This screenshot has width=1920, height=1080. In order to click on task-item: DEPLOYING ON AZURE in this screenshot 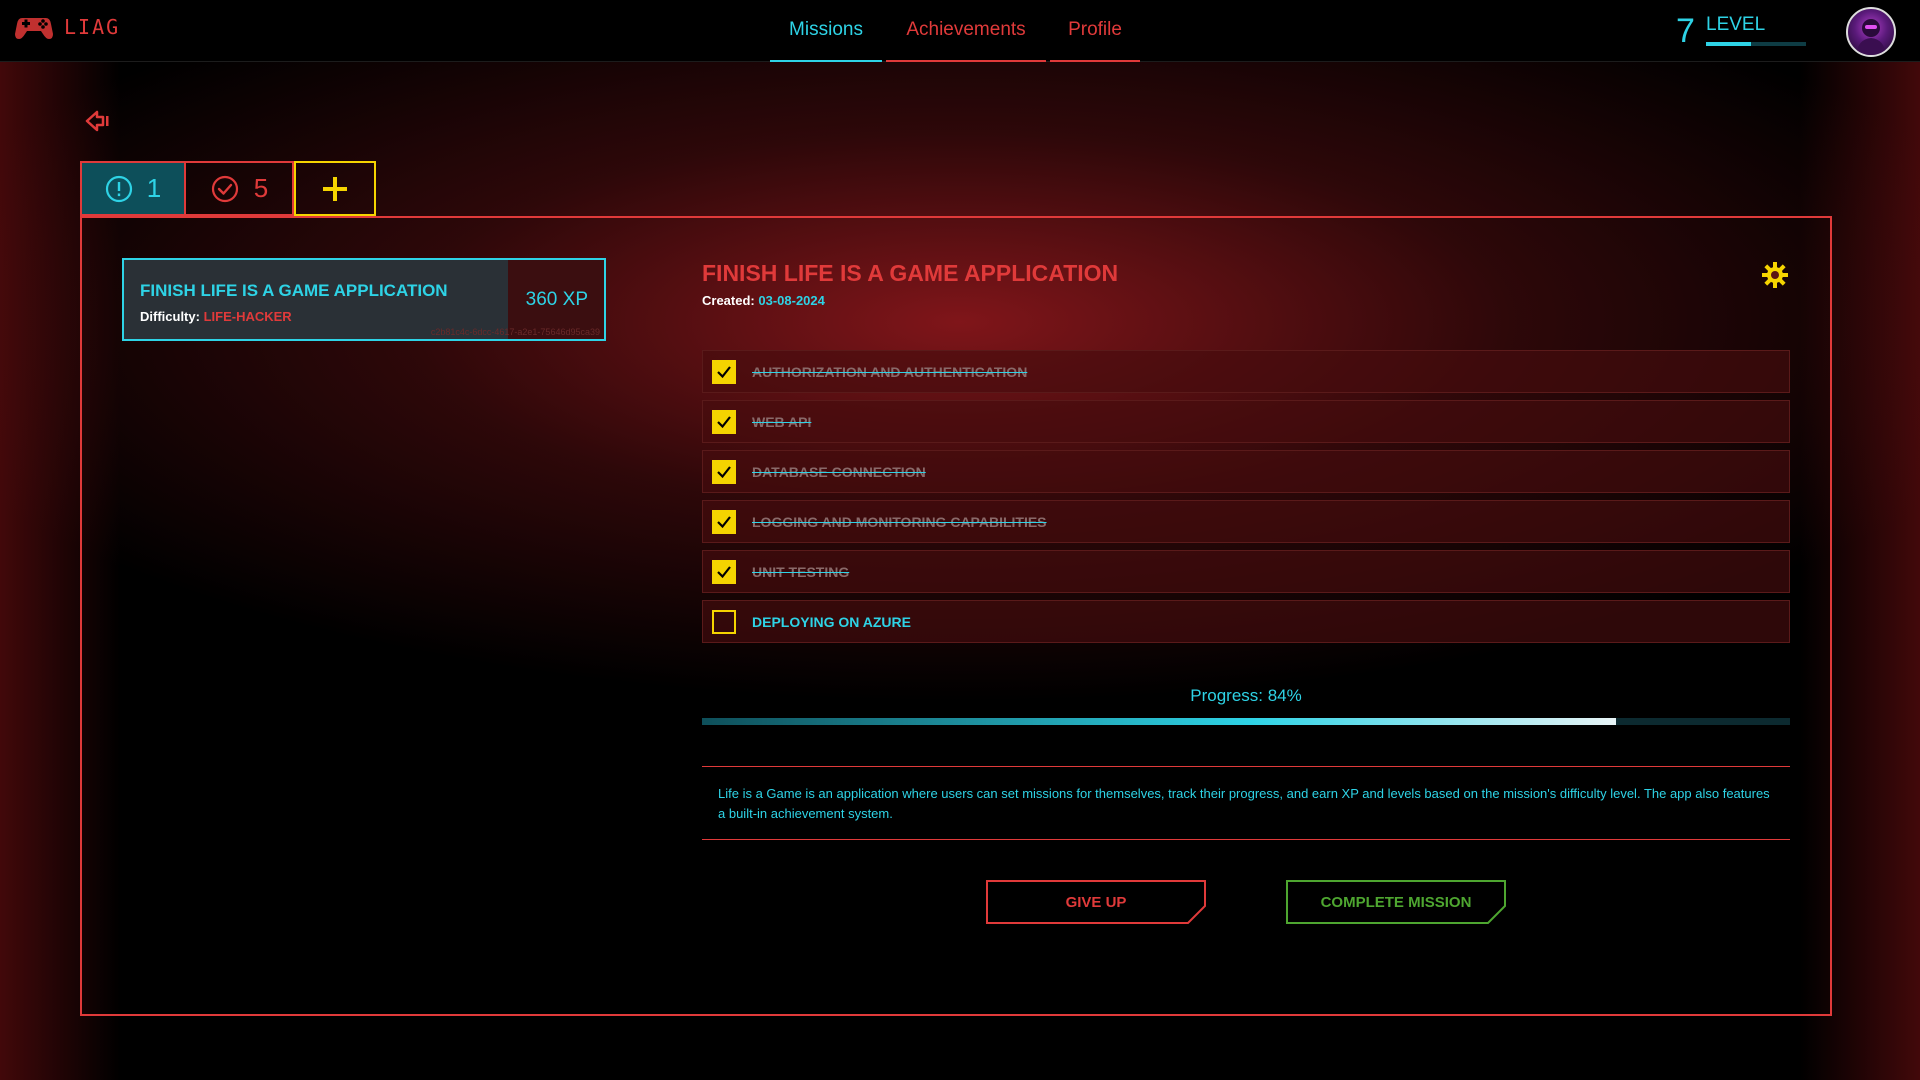, I will do `click(1246, 621)`.